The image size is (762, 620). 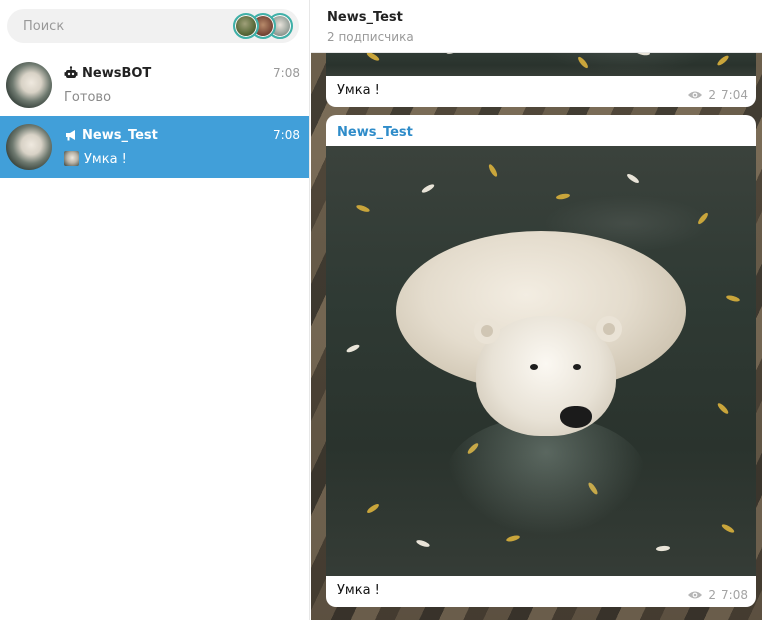 I want to click on stories-strip, so click(x=263, y=26).